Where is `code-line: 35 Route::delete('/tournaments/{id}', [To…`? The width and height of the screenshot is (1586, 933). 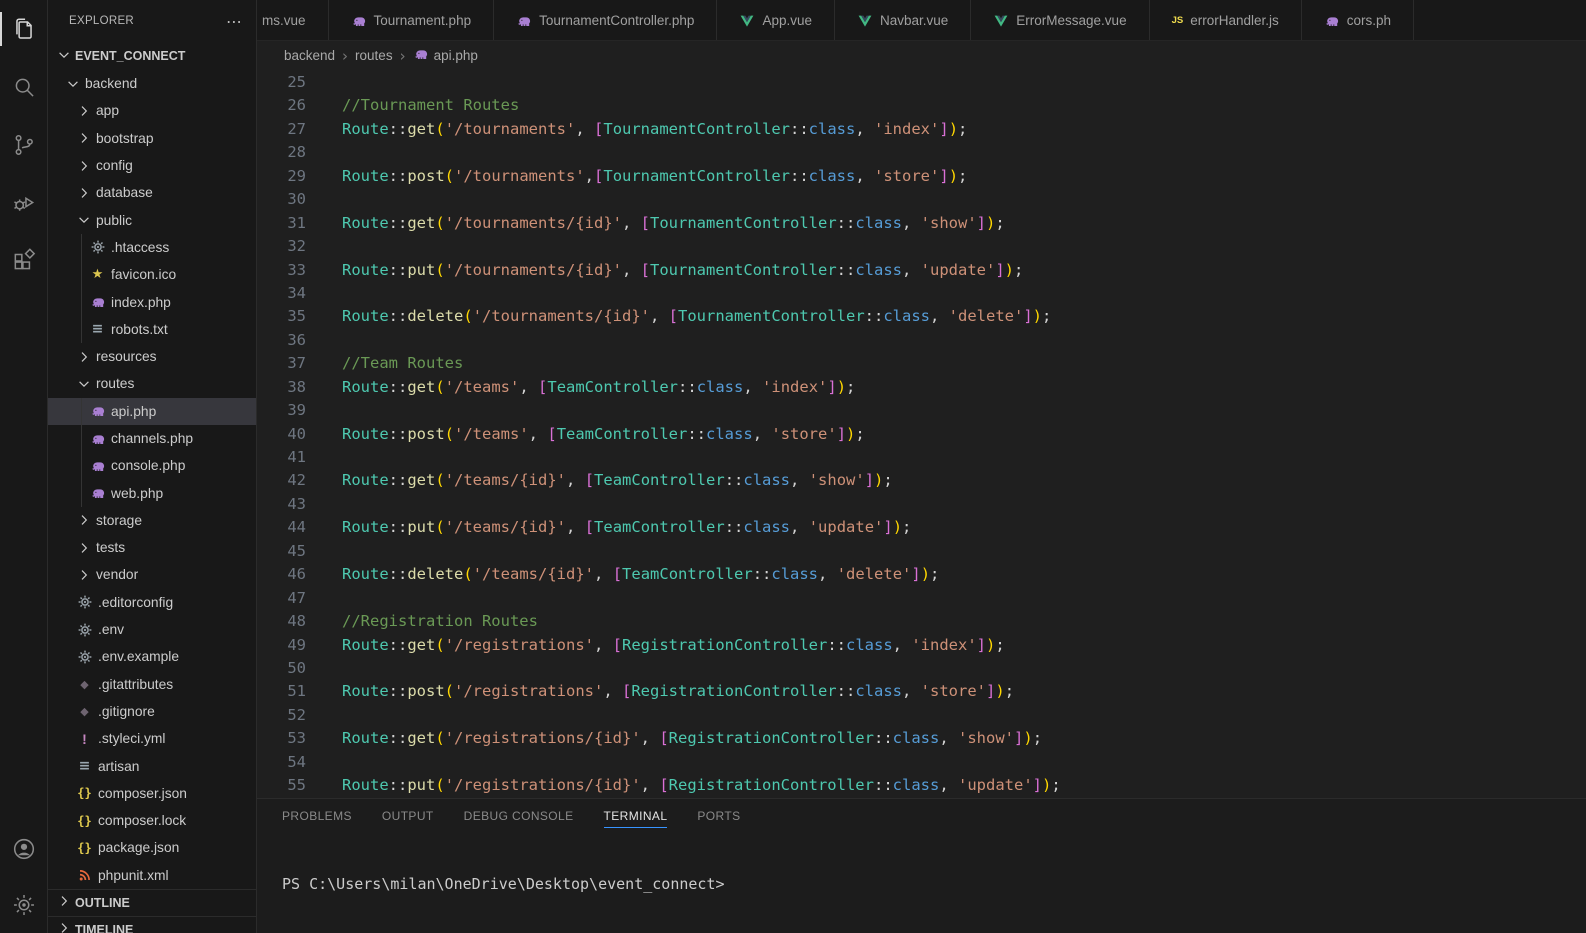 code-line: 35 Route::delete('/tournaments/{id}', [To… is located at coordinates (921, 316).